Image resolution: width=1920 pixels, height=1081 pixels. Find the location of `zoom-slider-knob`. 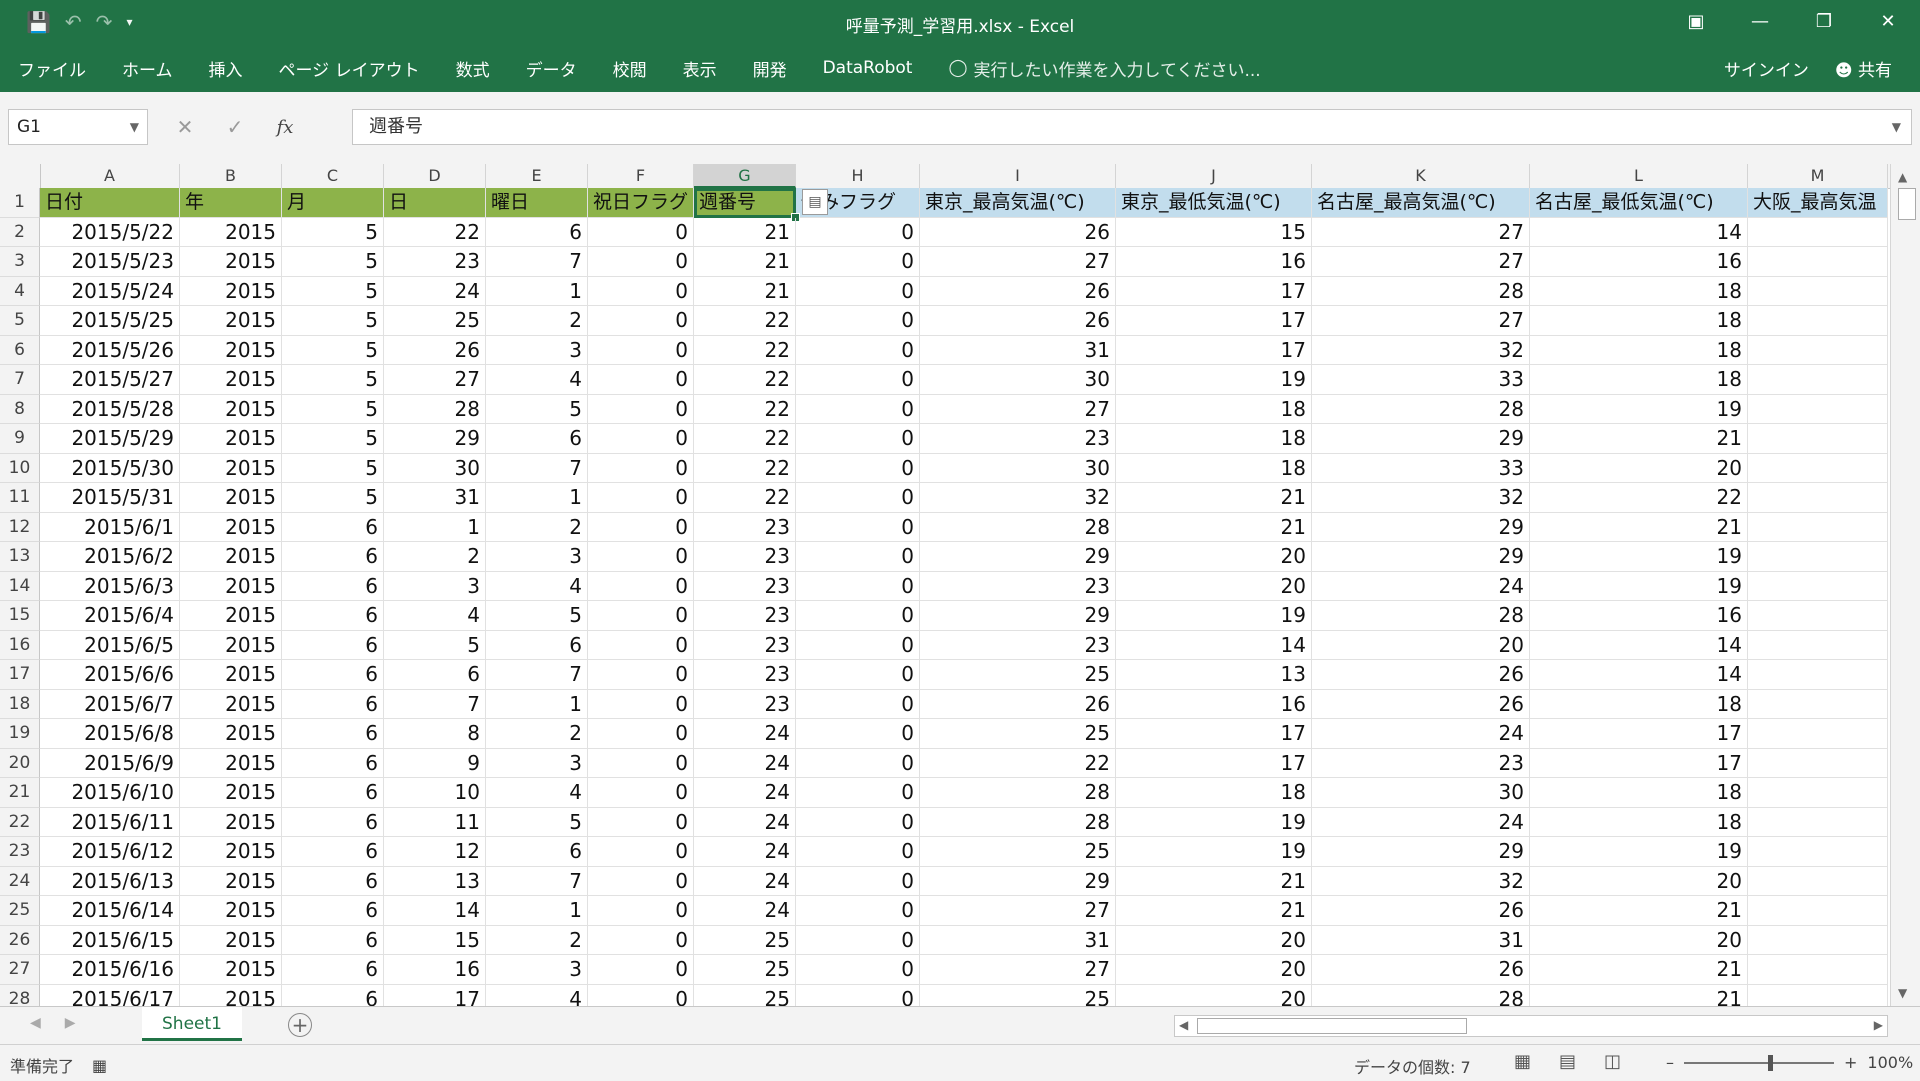

zoom-slider-knob is located at coordinates (1770, 1062).